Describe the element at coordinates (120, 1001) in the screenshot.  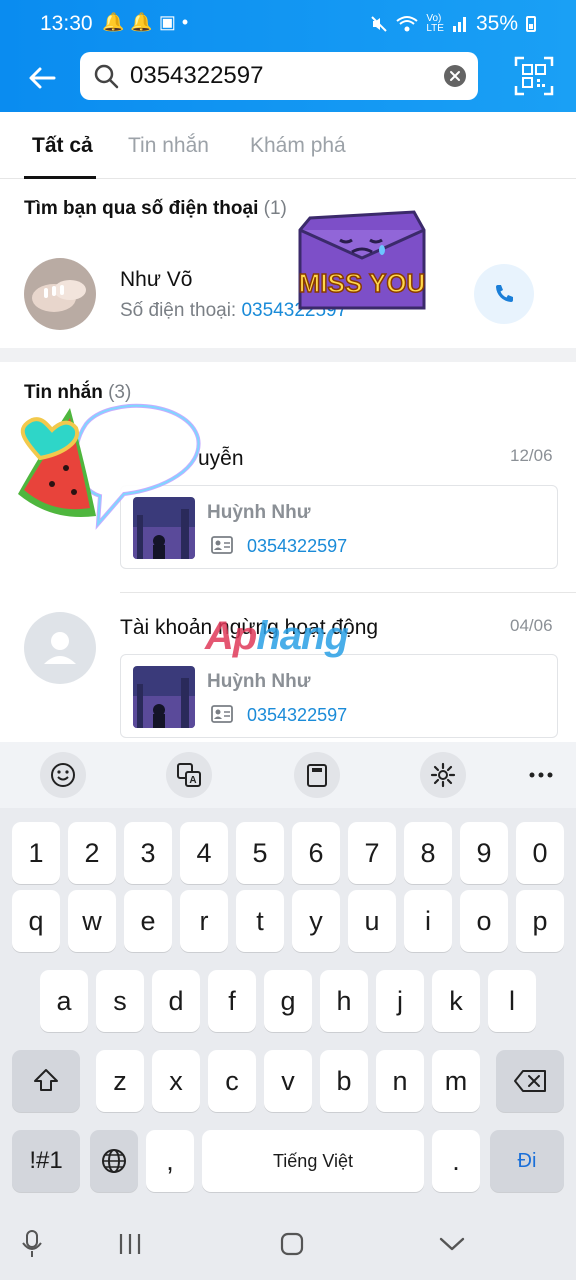
I see `key-s: s` at that location.